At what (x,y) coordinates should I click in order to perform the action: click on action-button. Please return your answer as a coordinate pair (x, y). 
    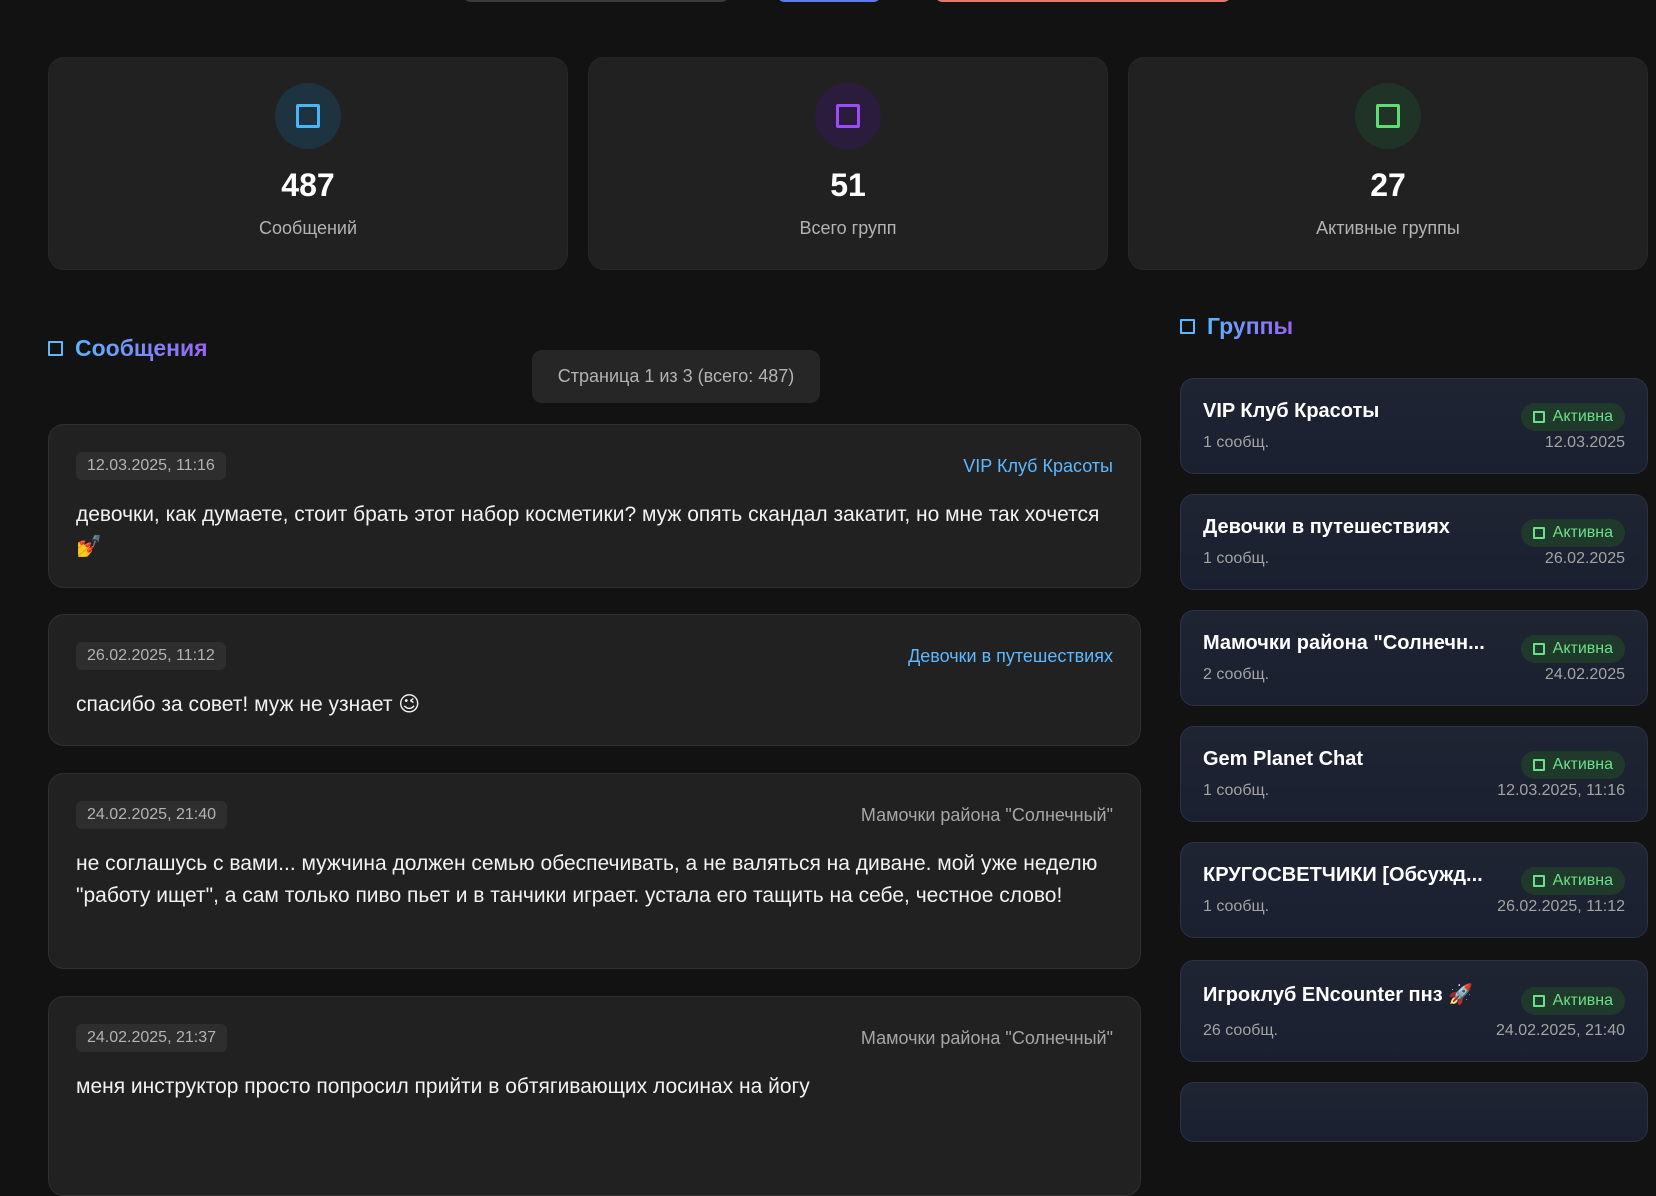
    Looking at the image, I should click on (1083, 1).